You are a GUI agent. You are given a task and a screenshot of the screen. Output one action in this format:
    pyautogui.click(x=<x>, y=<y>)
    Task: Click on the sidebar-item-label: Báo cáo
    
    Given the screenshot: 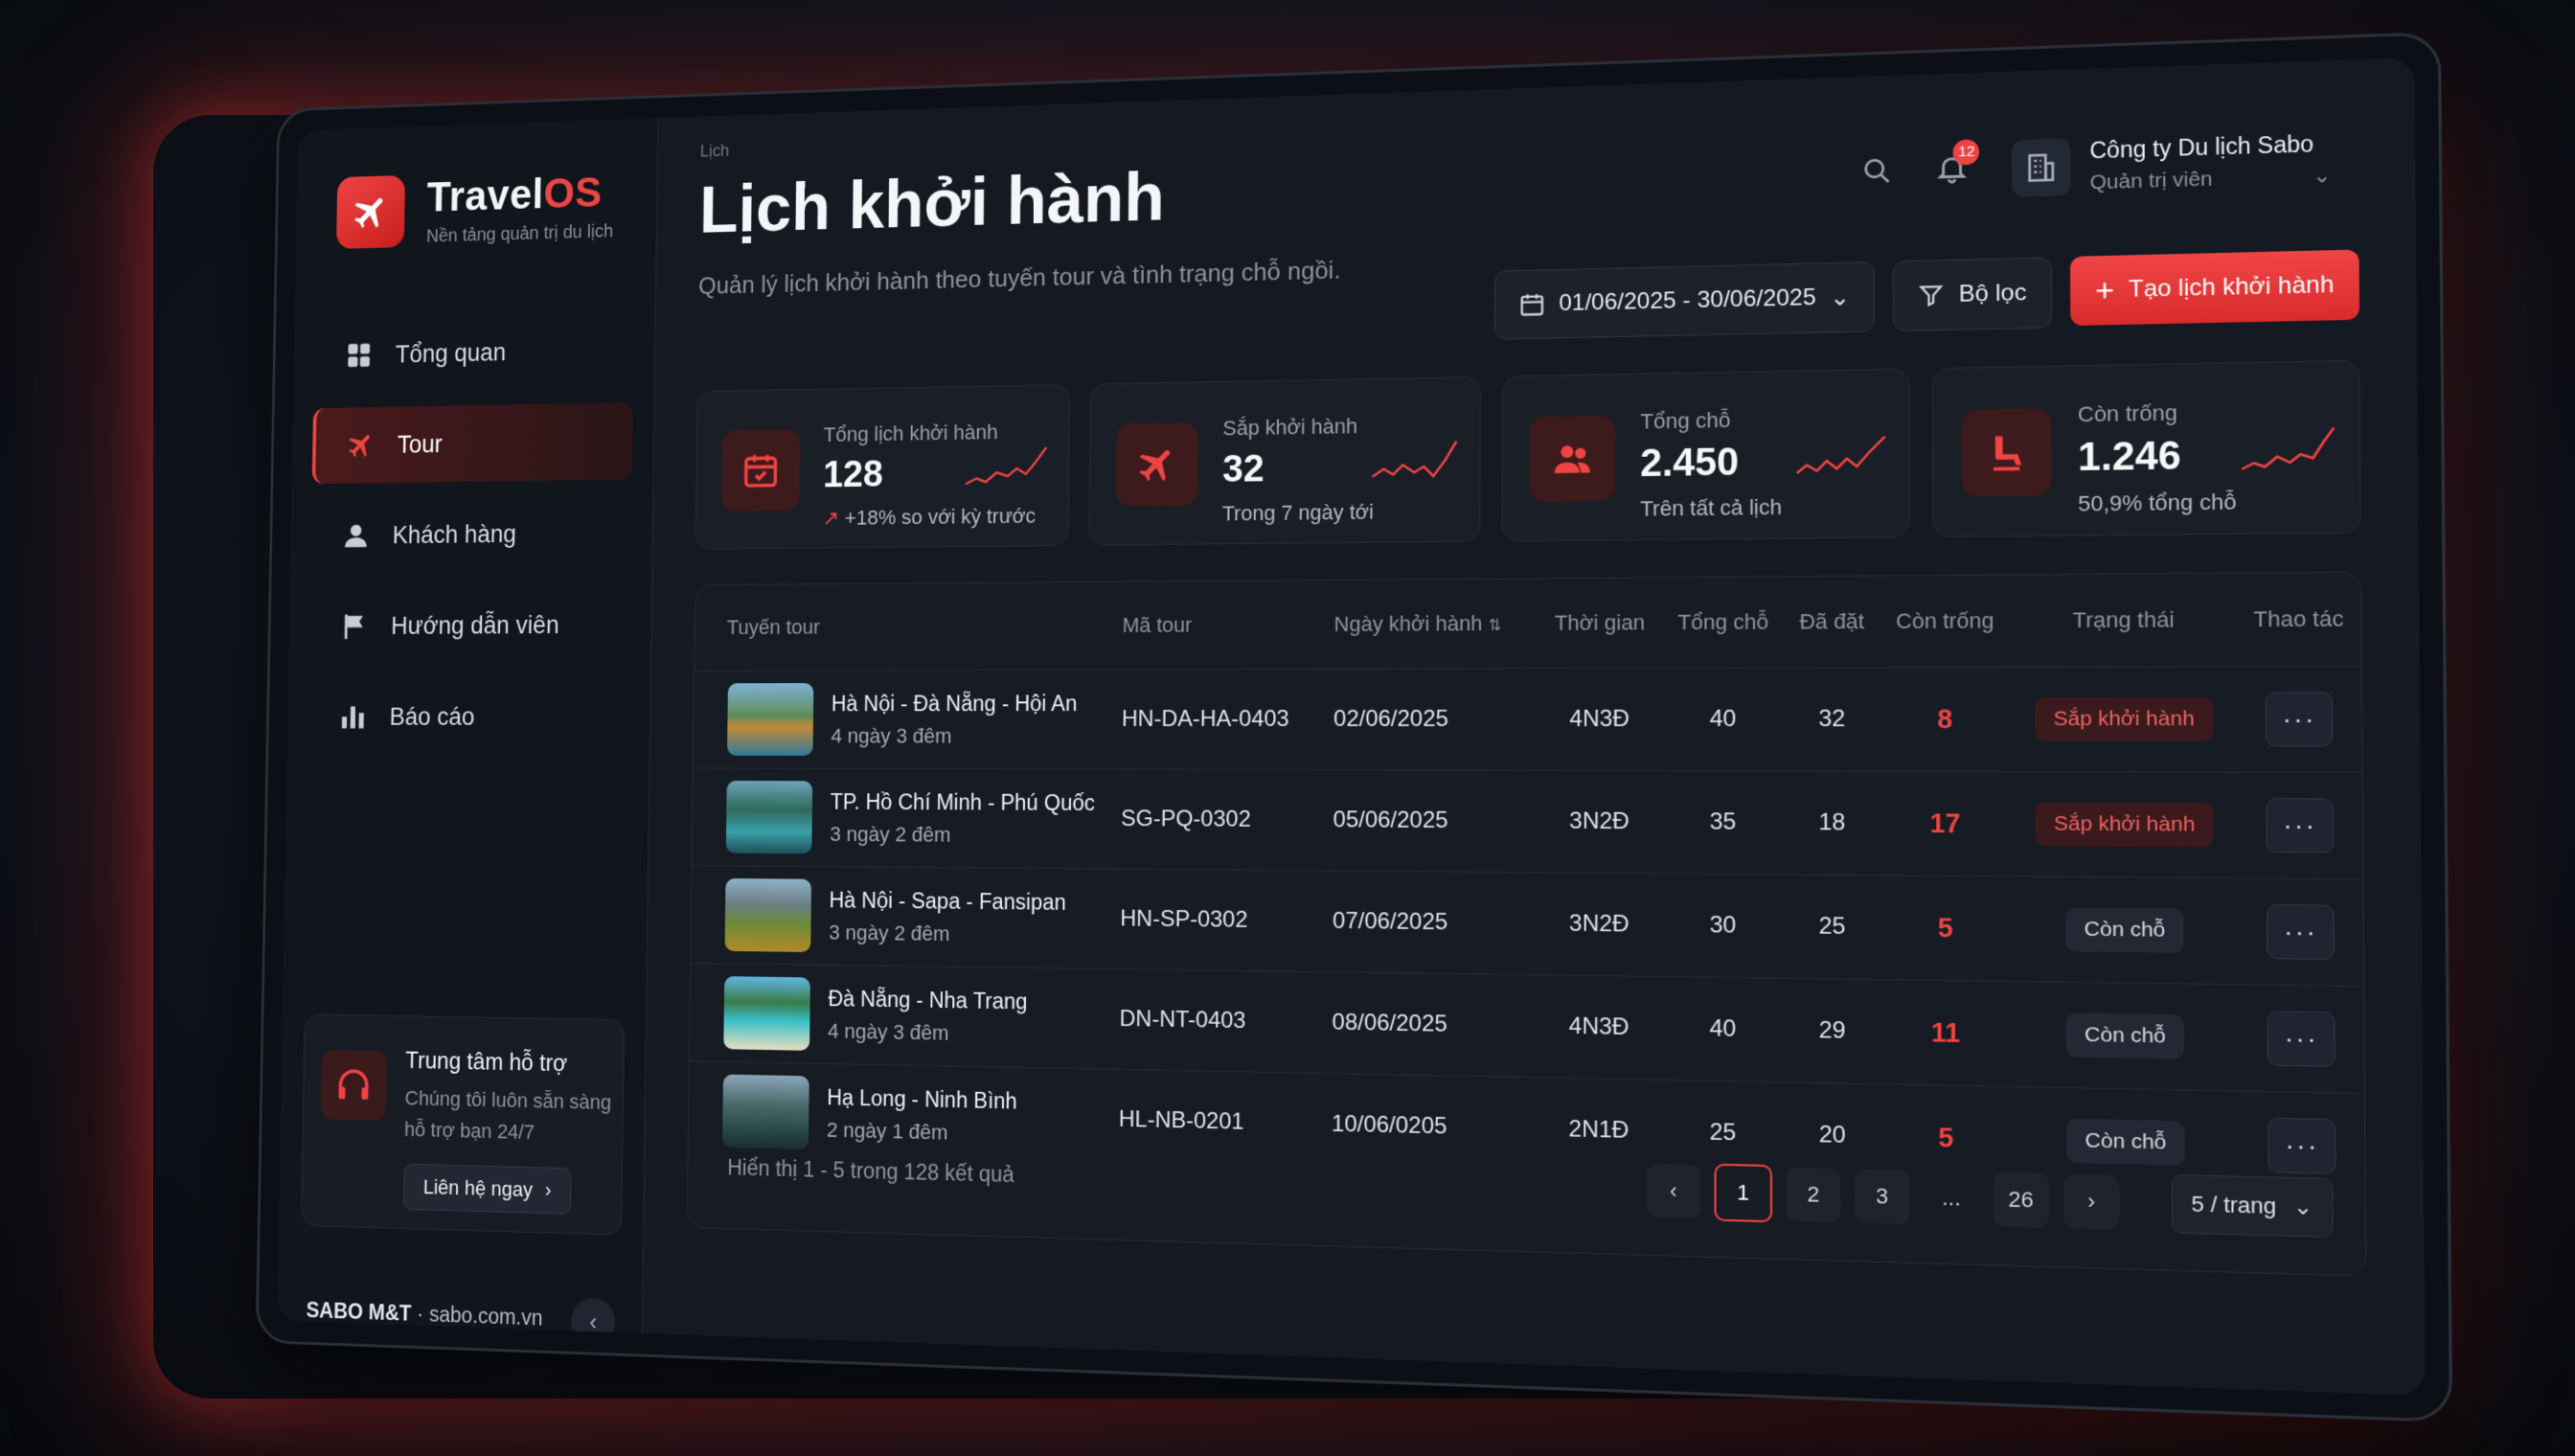 What is the action you would take?
    pyautogui.click(x=432, y=717)
    